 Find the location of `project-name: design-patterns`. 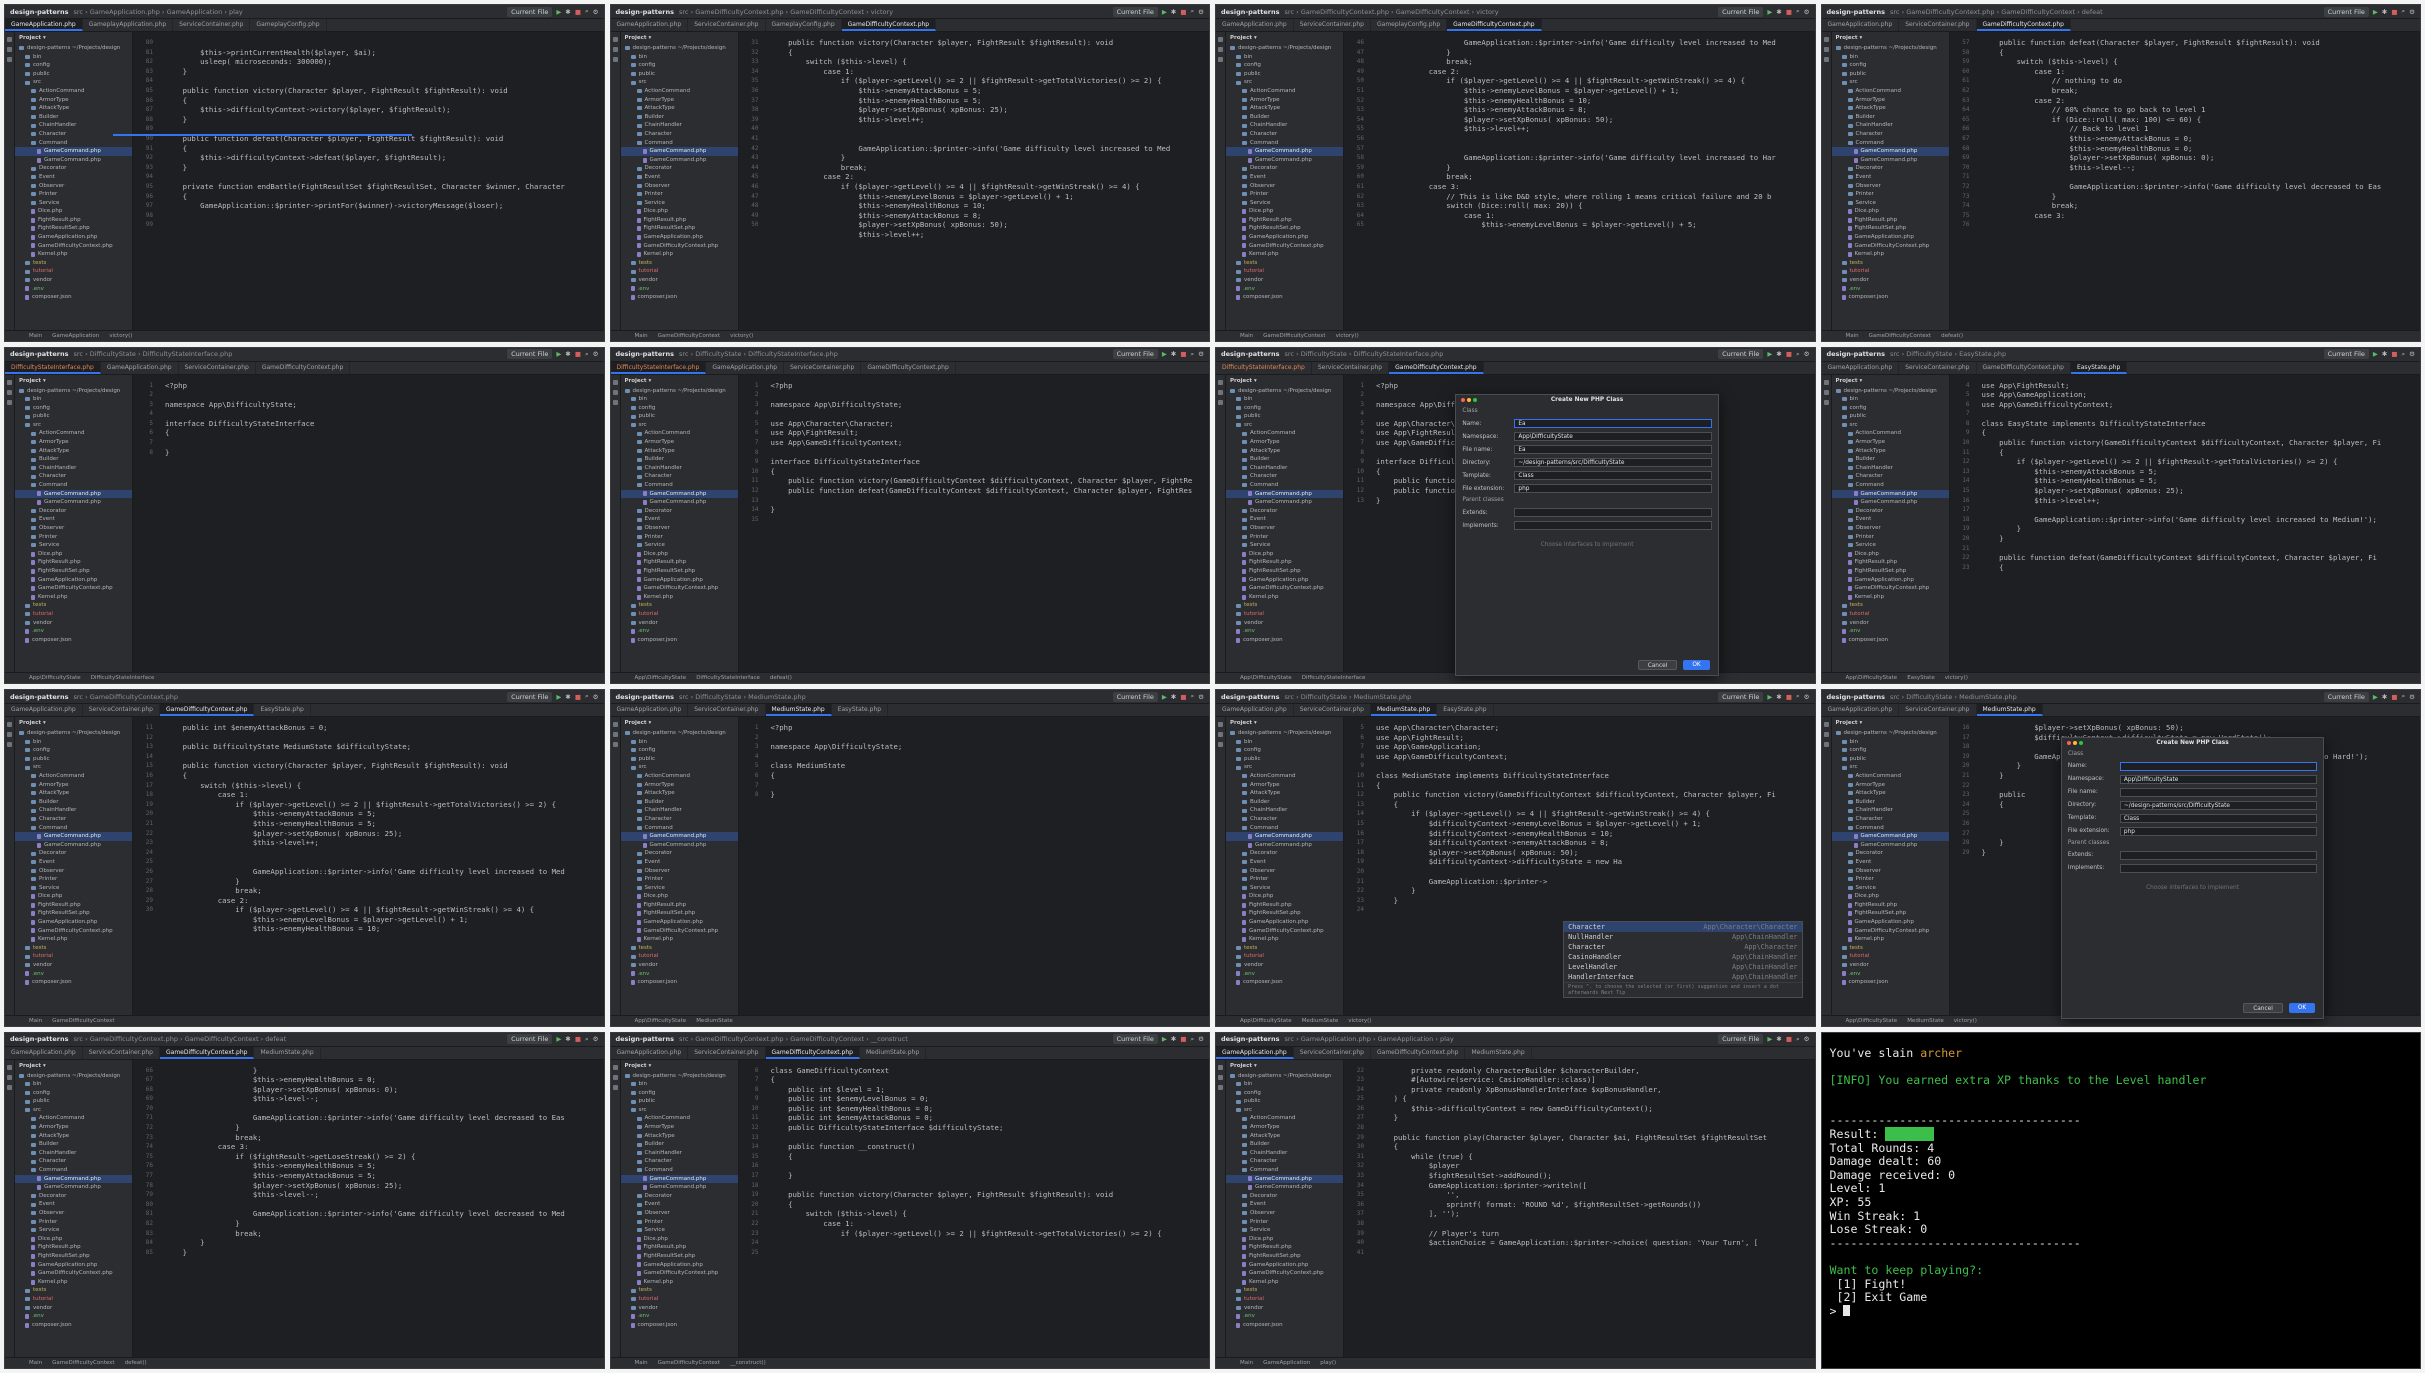

project-name: design-patterns is located at coordinates (645, 12).